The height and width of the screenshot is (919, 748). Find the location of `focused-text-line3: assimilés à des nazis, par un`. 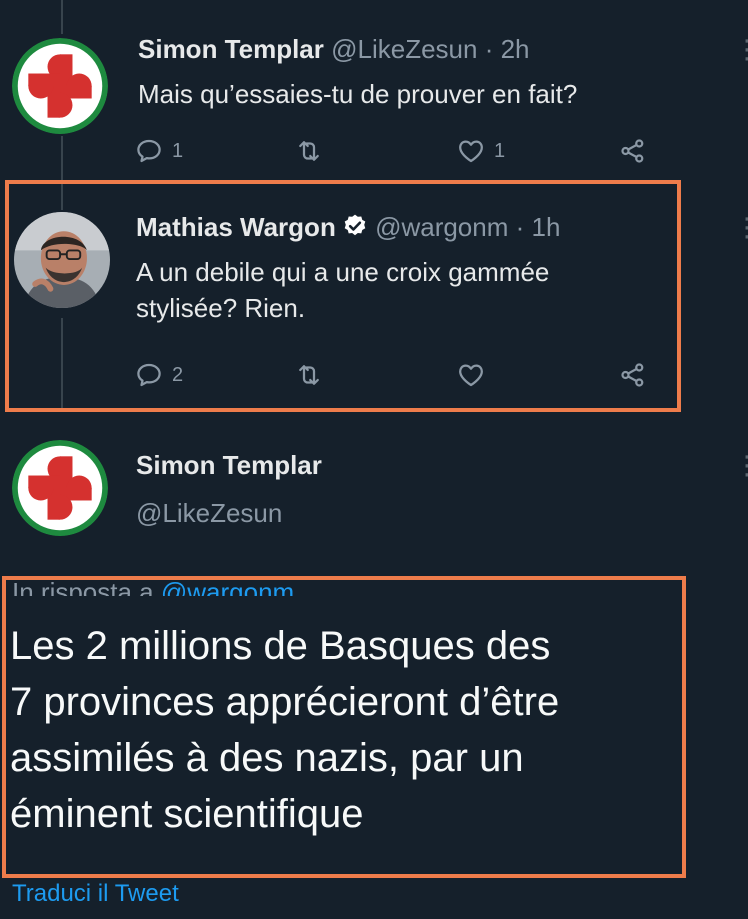

focused-text-line3: assimilés à des nazis, par un is located at coordinates (267, 758).